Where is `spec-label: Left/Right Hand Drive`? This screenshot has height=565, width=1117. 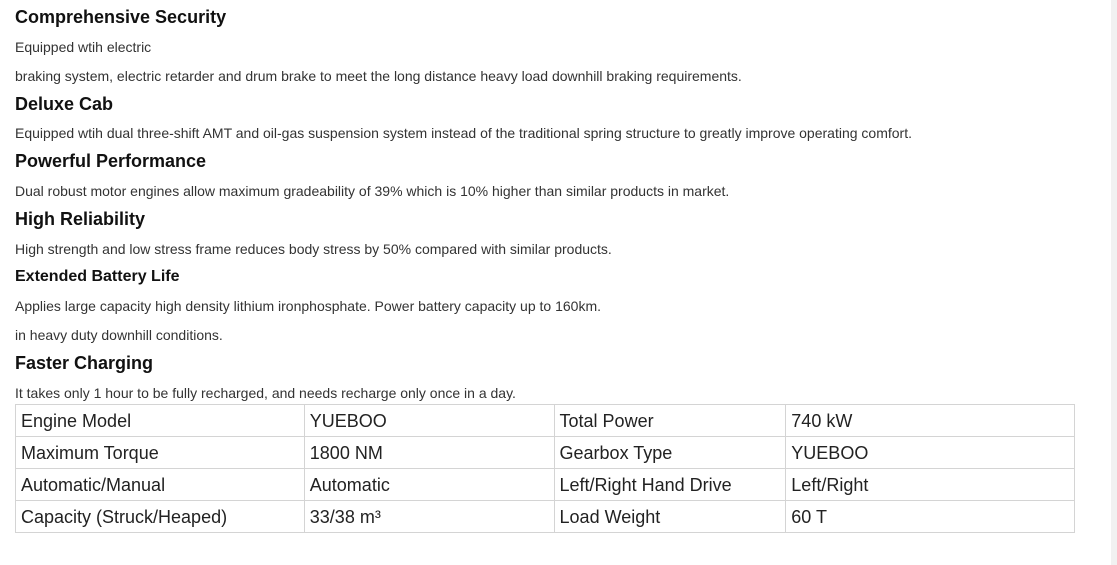
spec-label: Left/Right Hand Drive is located at coordinates (670, 484).